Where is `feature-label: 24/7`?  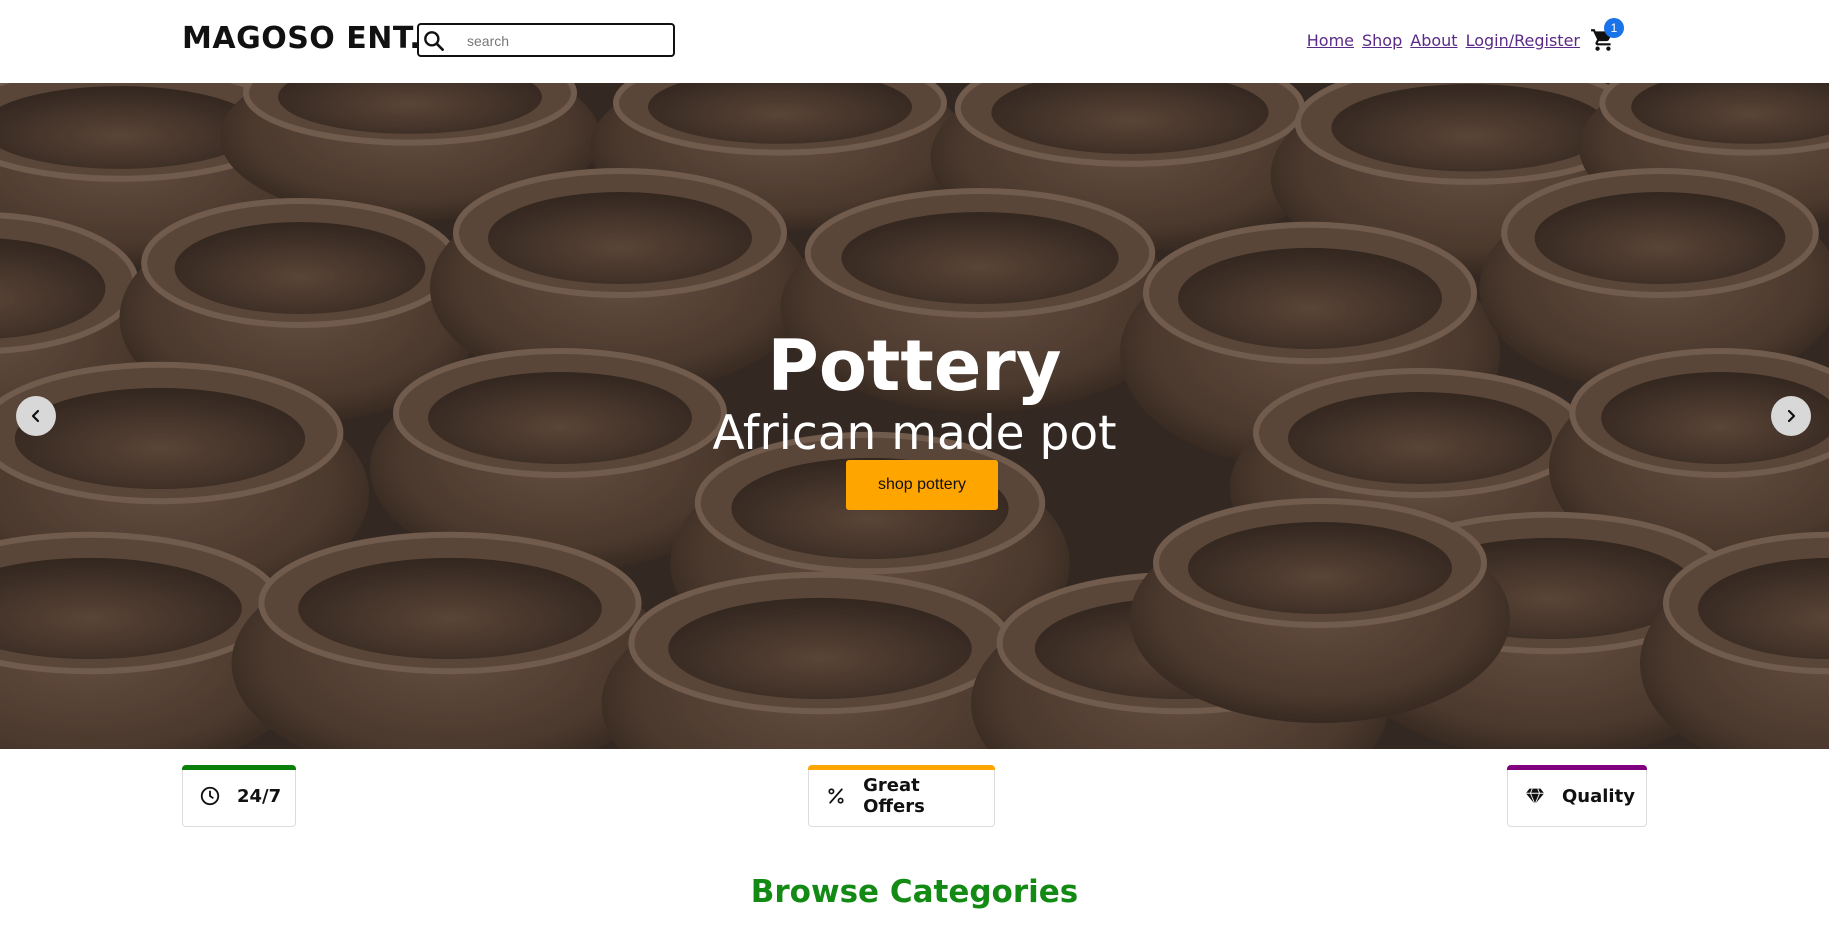
feature-label: 24/7 is located at coordinates (259, 796).